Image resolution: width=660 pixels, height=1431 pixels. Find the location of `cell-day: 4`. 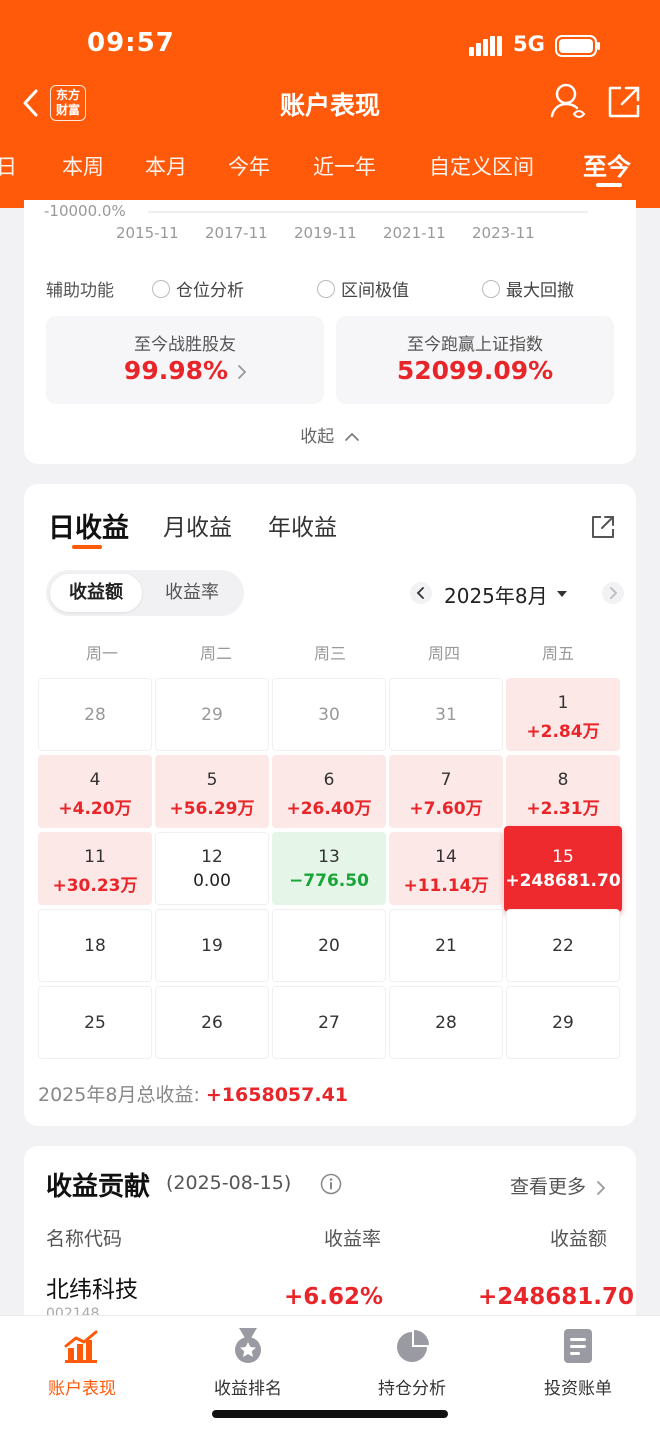

cell-day: 4 is located at coordinates (95, 780).